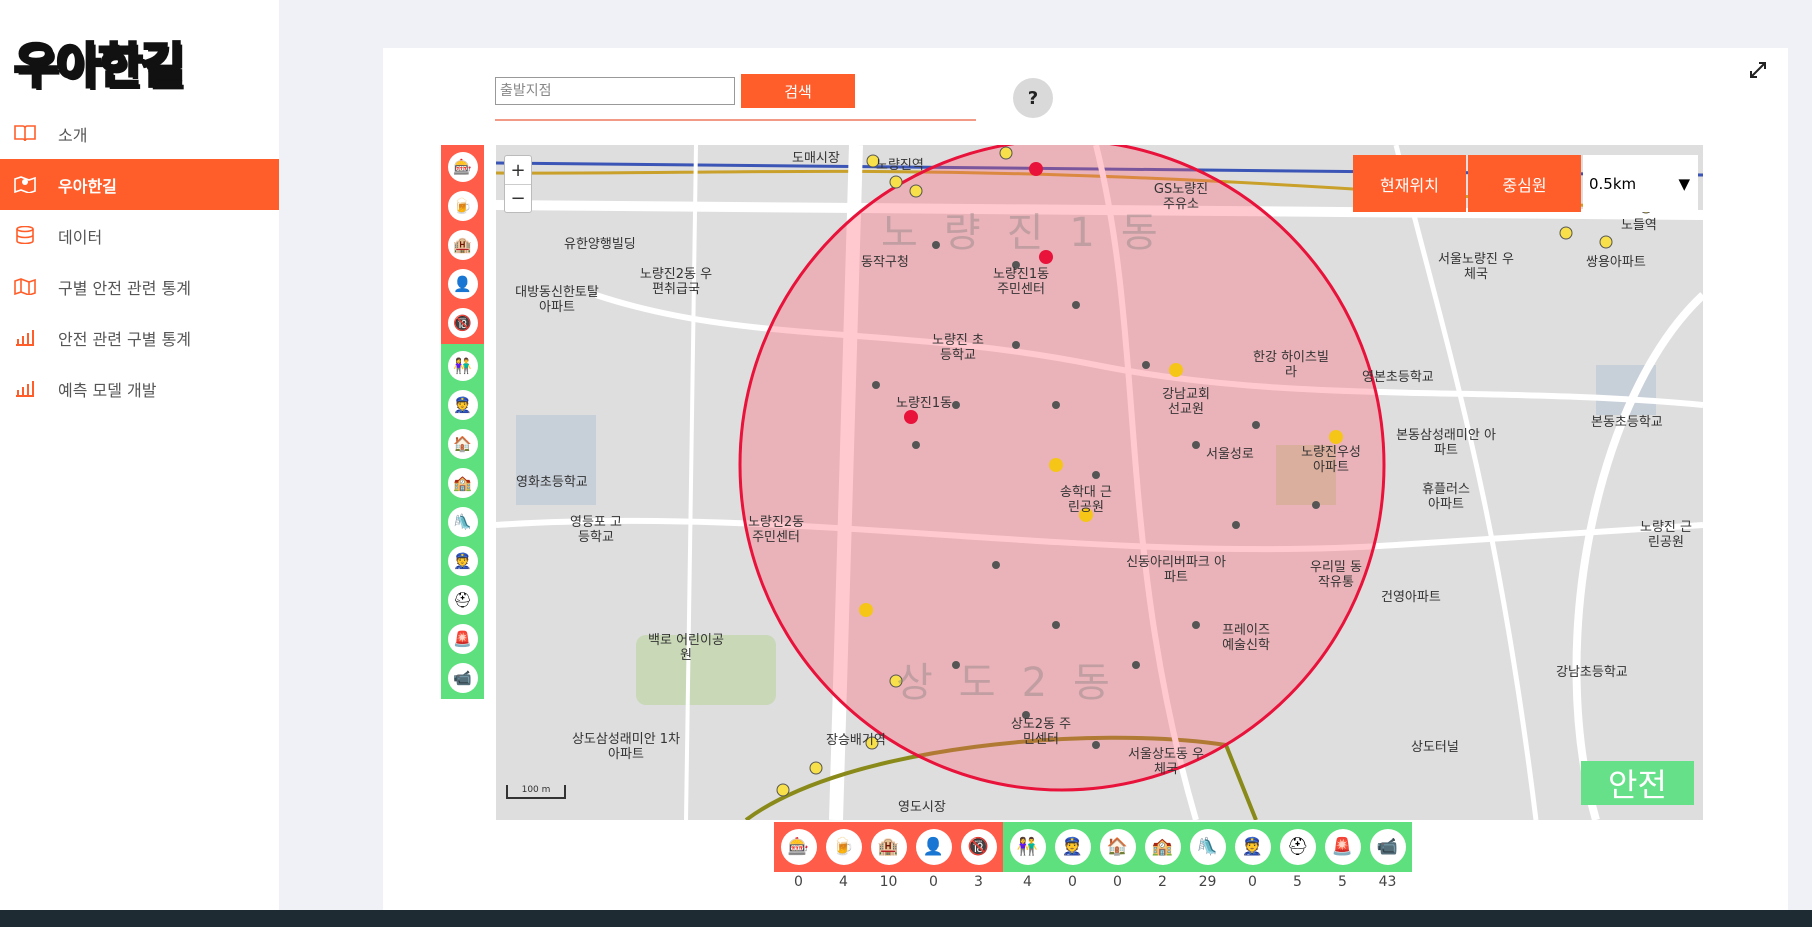  Describe the element at coordinates (125, 288) in the screenshot. I see `sidebar-item-label: 구별 안전 관련 통계` at that location.